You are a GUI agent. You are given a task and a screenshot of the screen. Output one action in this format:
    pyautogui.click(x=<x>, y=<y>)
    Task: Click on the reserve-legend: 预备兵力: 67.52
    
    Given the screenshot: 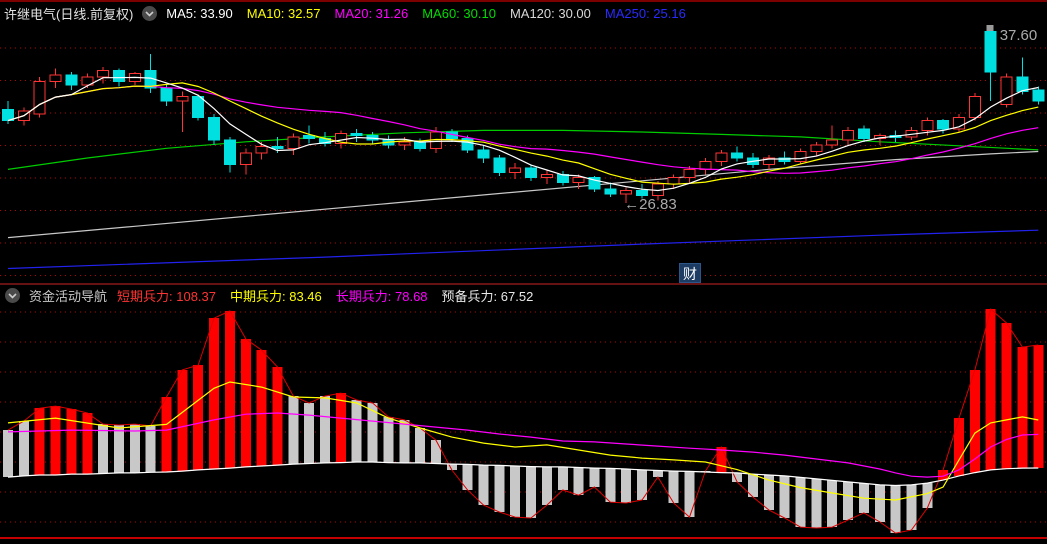 What is the action you would take?
    pyautogui.click(x=487, y=296)
    